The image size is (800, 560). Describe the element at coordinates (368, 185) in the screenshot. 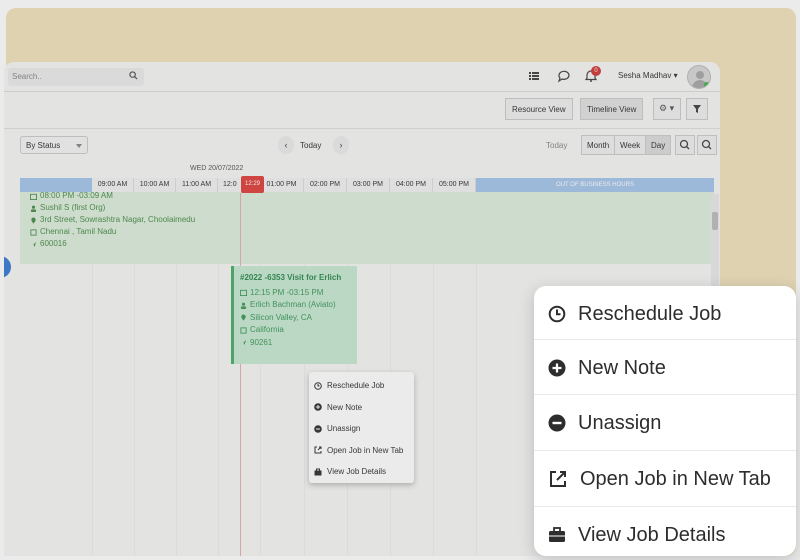

I see `time-slot: 03:00 PM` at that location.